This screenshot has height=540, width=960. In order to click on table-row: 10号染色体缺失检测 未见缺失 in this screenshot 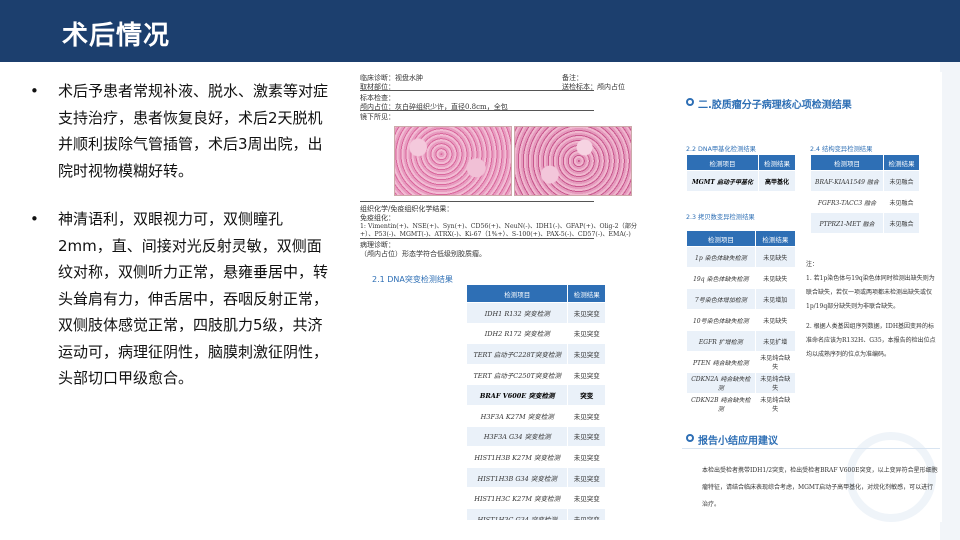, I will do `click(741, 320)`.